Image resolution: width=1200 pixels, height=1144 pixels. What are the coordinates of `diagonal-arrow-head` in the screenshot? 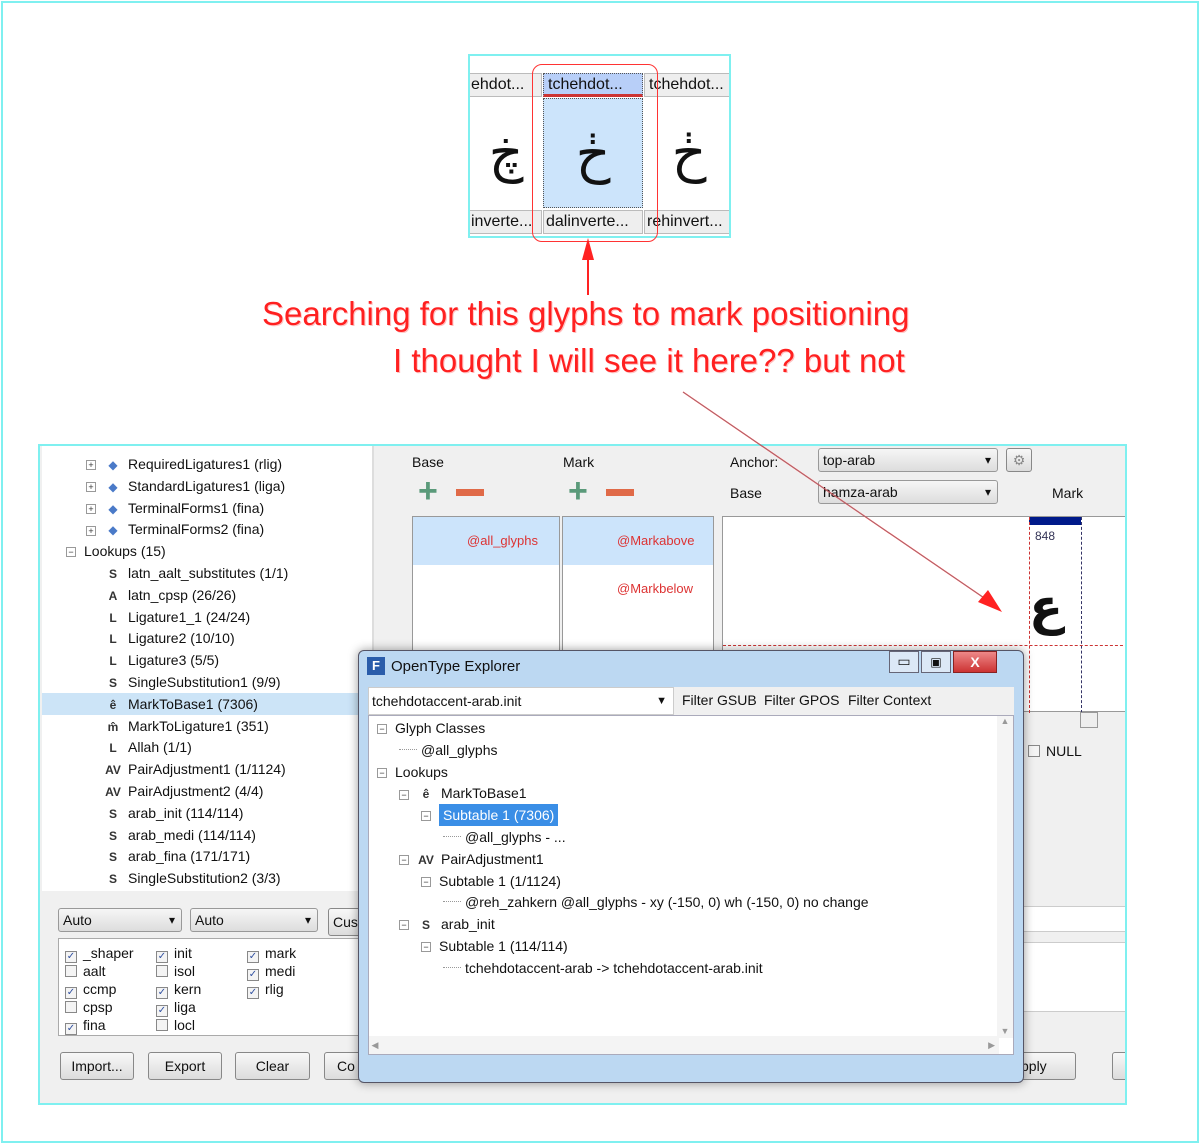 It's located at (990, 601).